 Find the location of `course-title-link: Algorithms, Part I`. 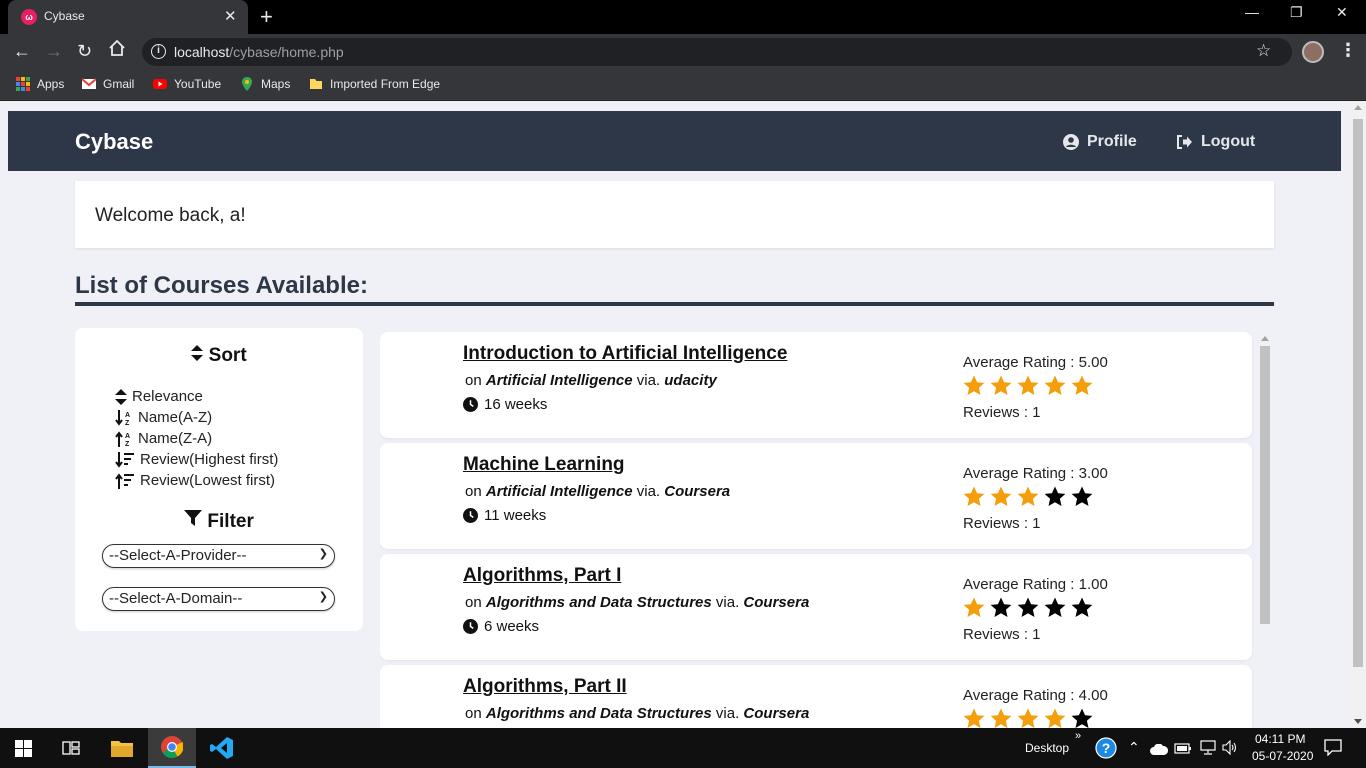

course-title-link: Algorithms, Part I is located at coordinates (542, 576).